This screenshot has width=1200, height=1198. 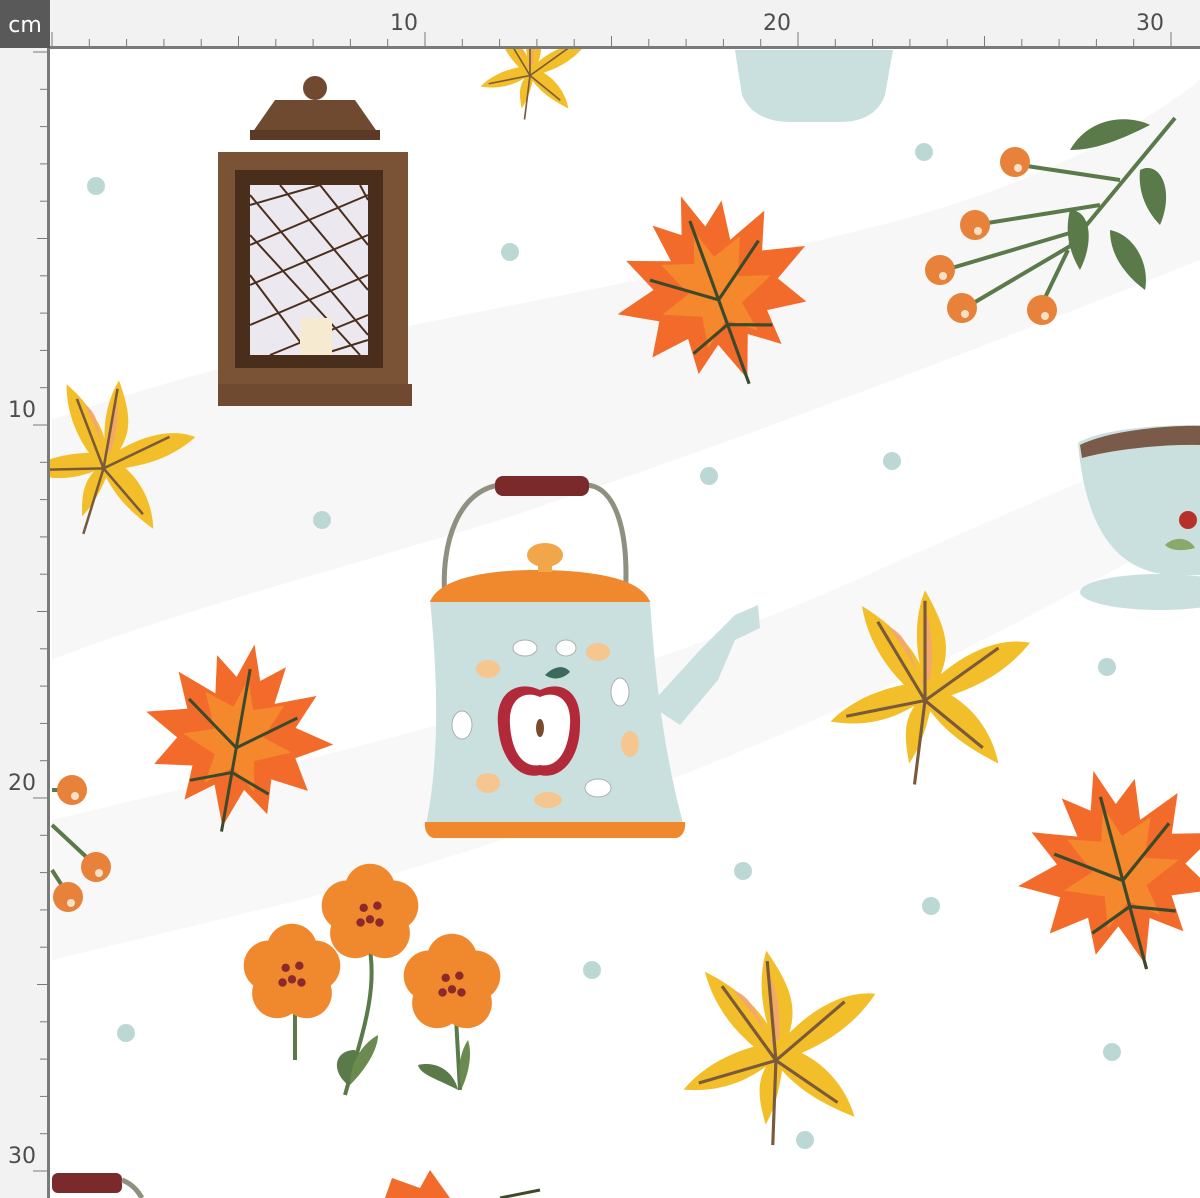 I want to click on ruler-left-label: 30, so click(x=22, y=1156).